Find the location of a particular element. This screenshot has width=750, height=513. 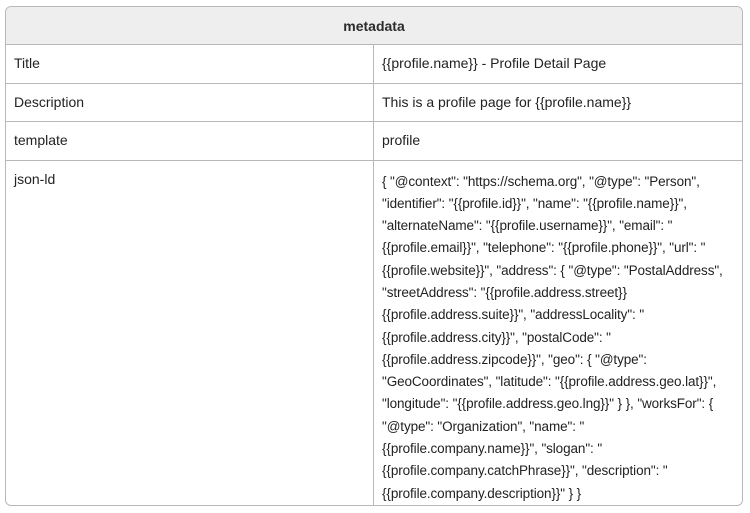

row-value-title: {{profile.name}} - Profile Detail Page is located at coordinates (558, 64).